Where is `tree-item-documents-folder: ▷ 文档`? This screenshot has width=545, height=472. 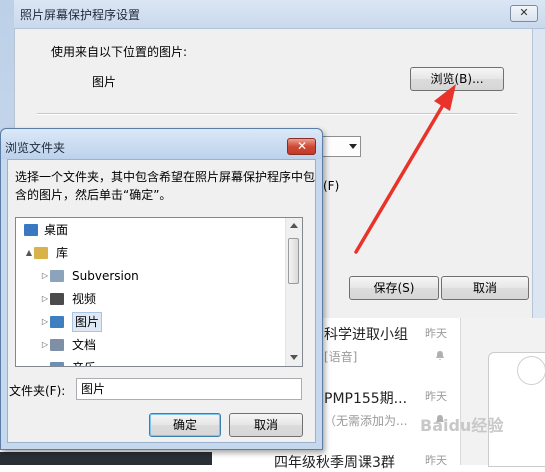 tree-item-documents-folder: ▷ 文档 is located at coordinates (151, 345).